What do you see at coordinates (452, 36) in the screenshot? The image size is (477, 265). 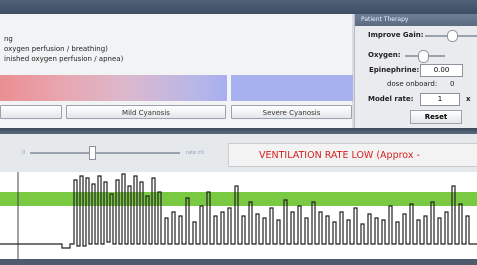 I see `improve-gain-thumb` at bounding box center [452, 36].